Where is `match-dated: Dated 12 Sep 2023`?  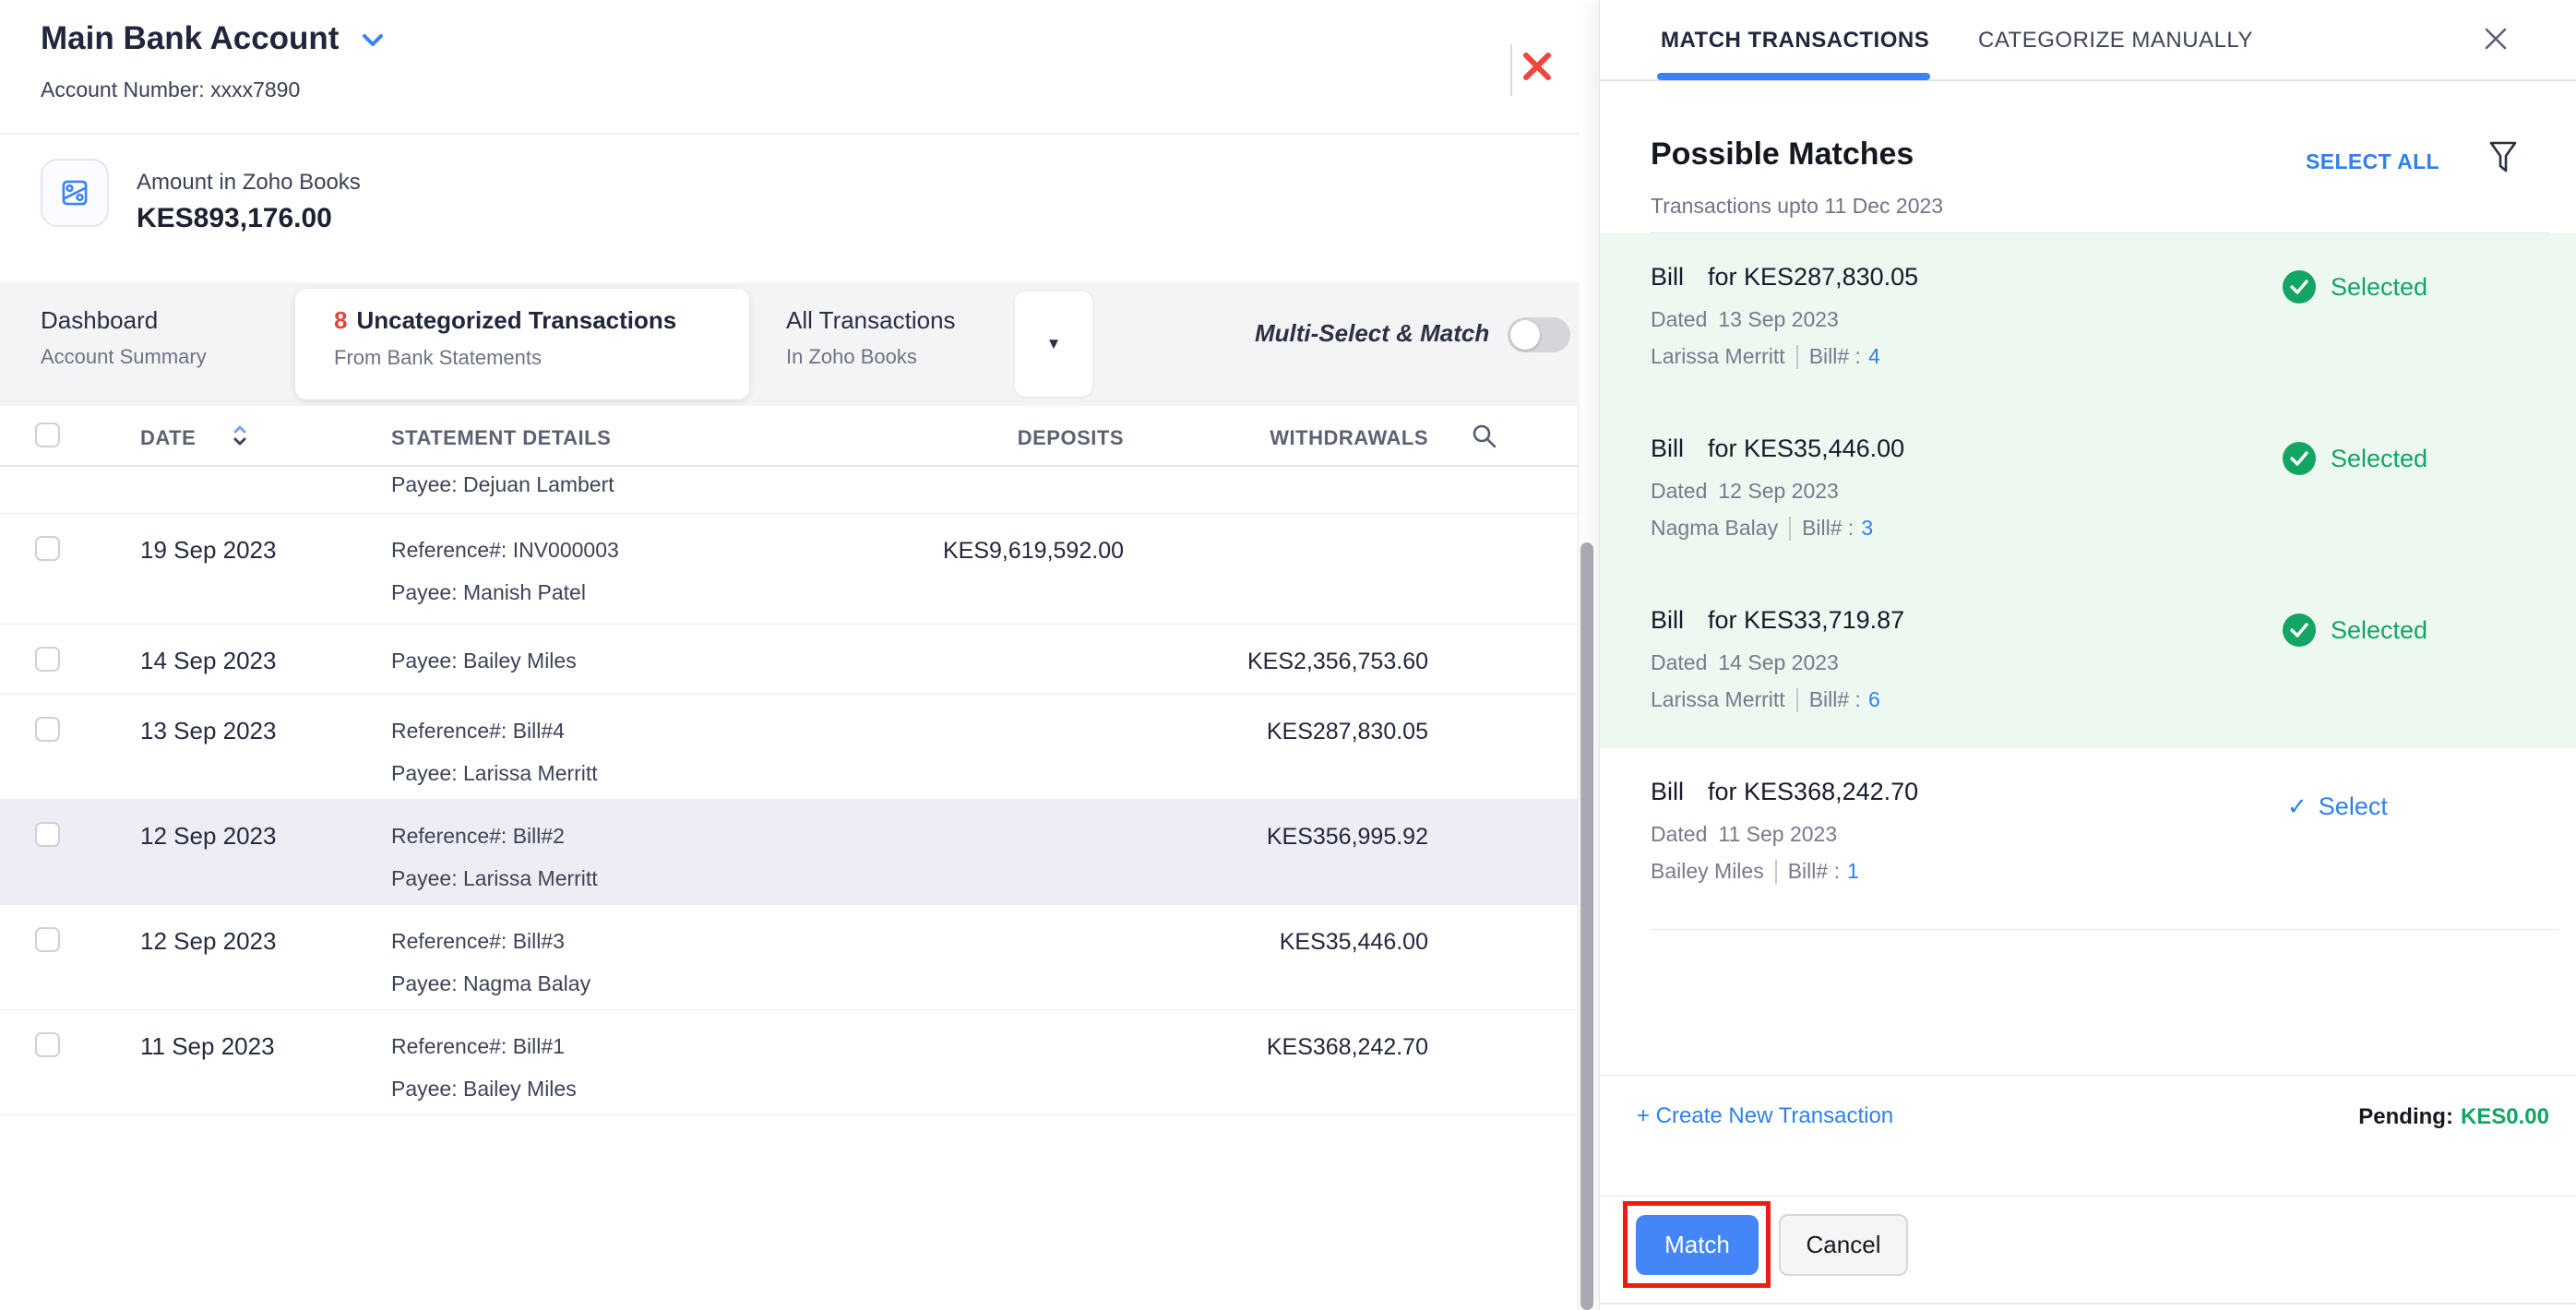 match-dated: Dated 12 Sep 2023 is located at coordinates (1745, 491).